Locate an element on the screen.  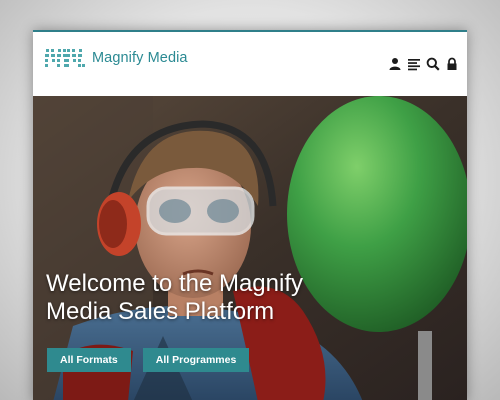
hero-button-group: All Formats All Programmes is located at coordinates (154, 360).